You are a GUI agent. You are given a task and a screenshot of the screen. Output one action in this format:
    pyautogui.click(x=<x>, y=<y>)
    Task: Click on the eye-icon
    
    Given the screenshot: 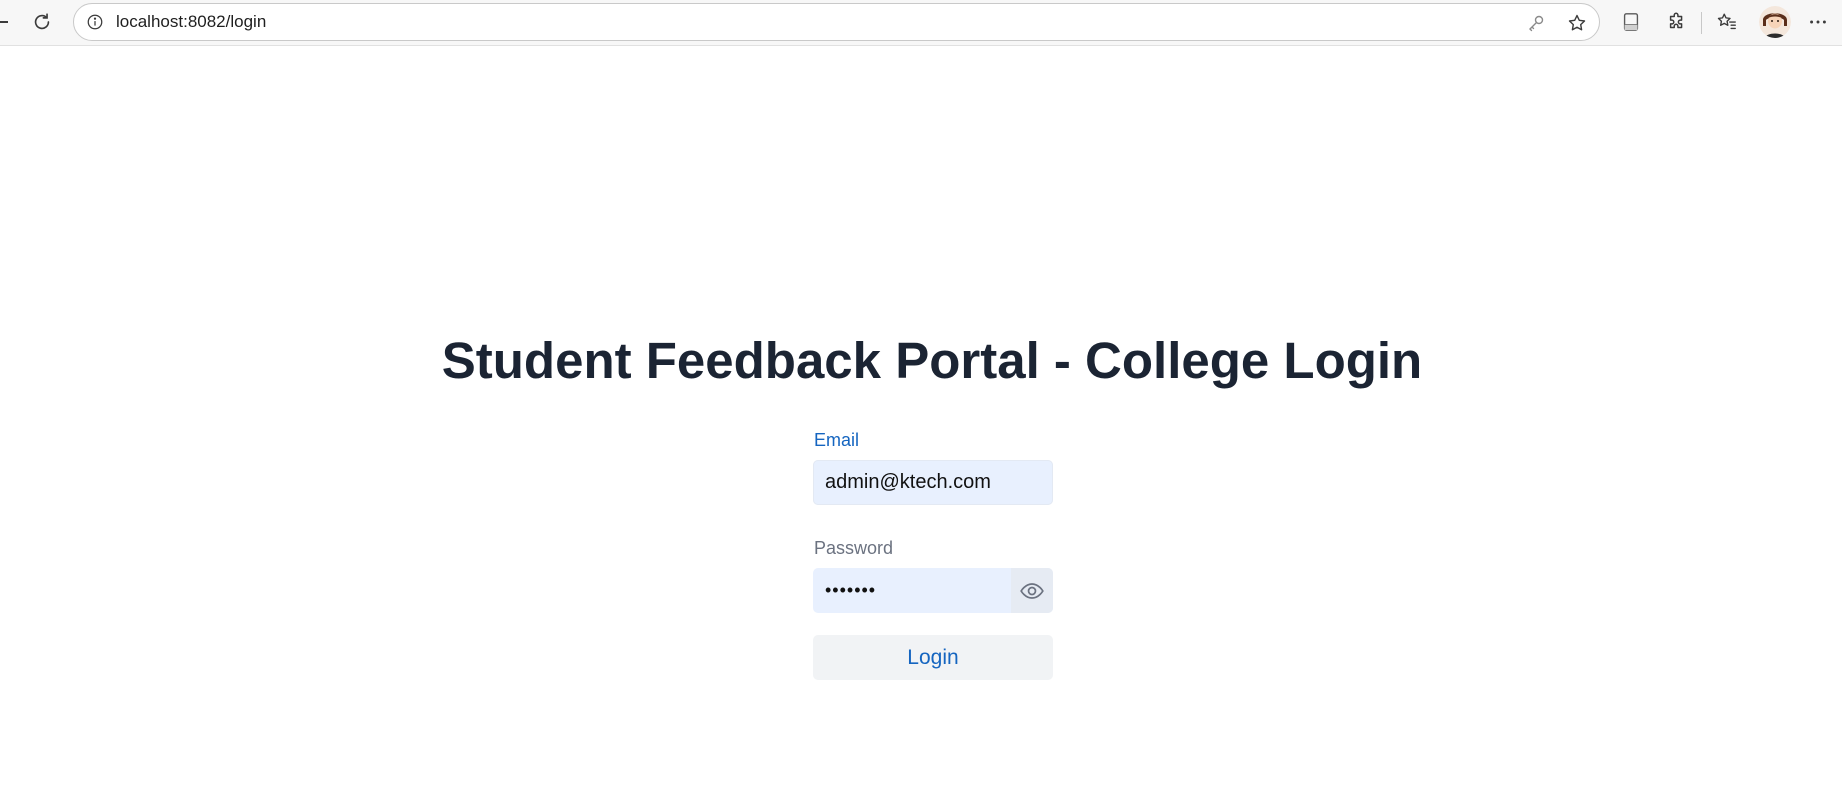 What is the action you would take?
    pyautogui.click(x=1032, y=590)
    